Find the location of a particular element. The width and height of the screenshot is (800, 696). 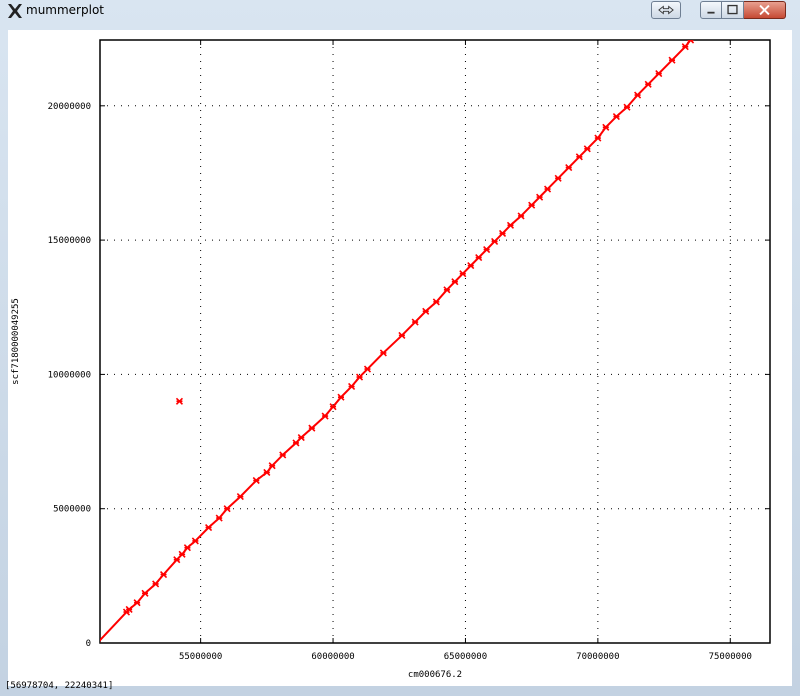

maximize-icon is located at coordinates (732, 9).